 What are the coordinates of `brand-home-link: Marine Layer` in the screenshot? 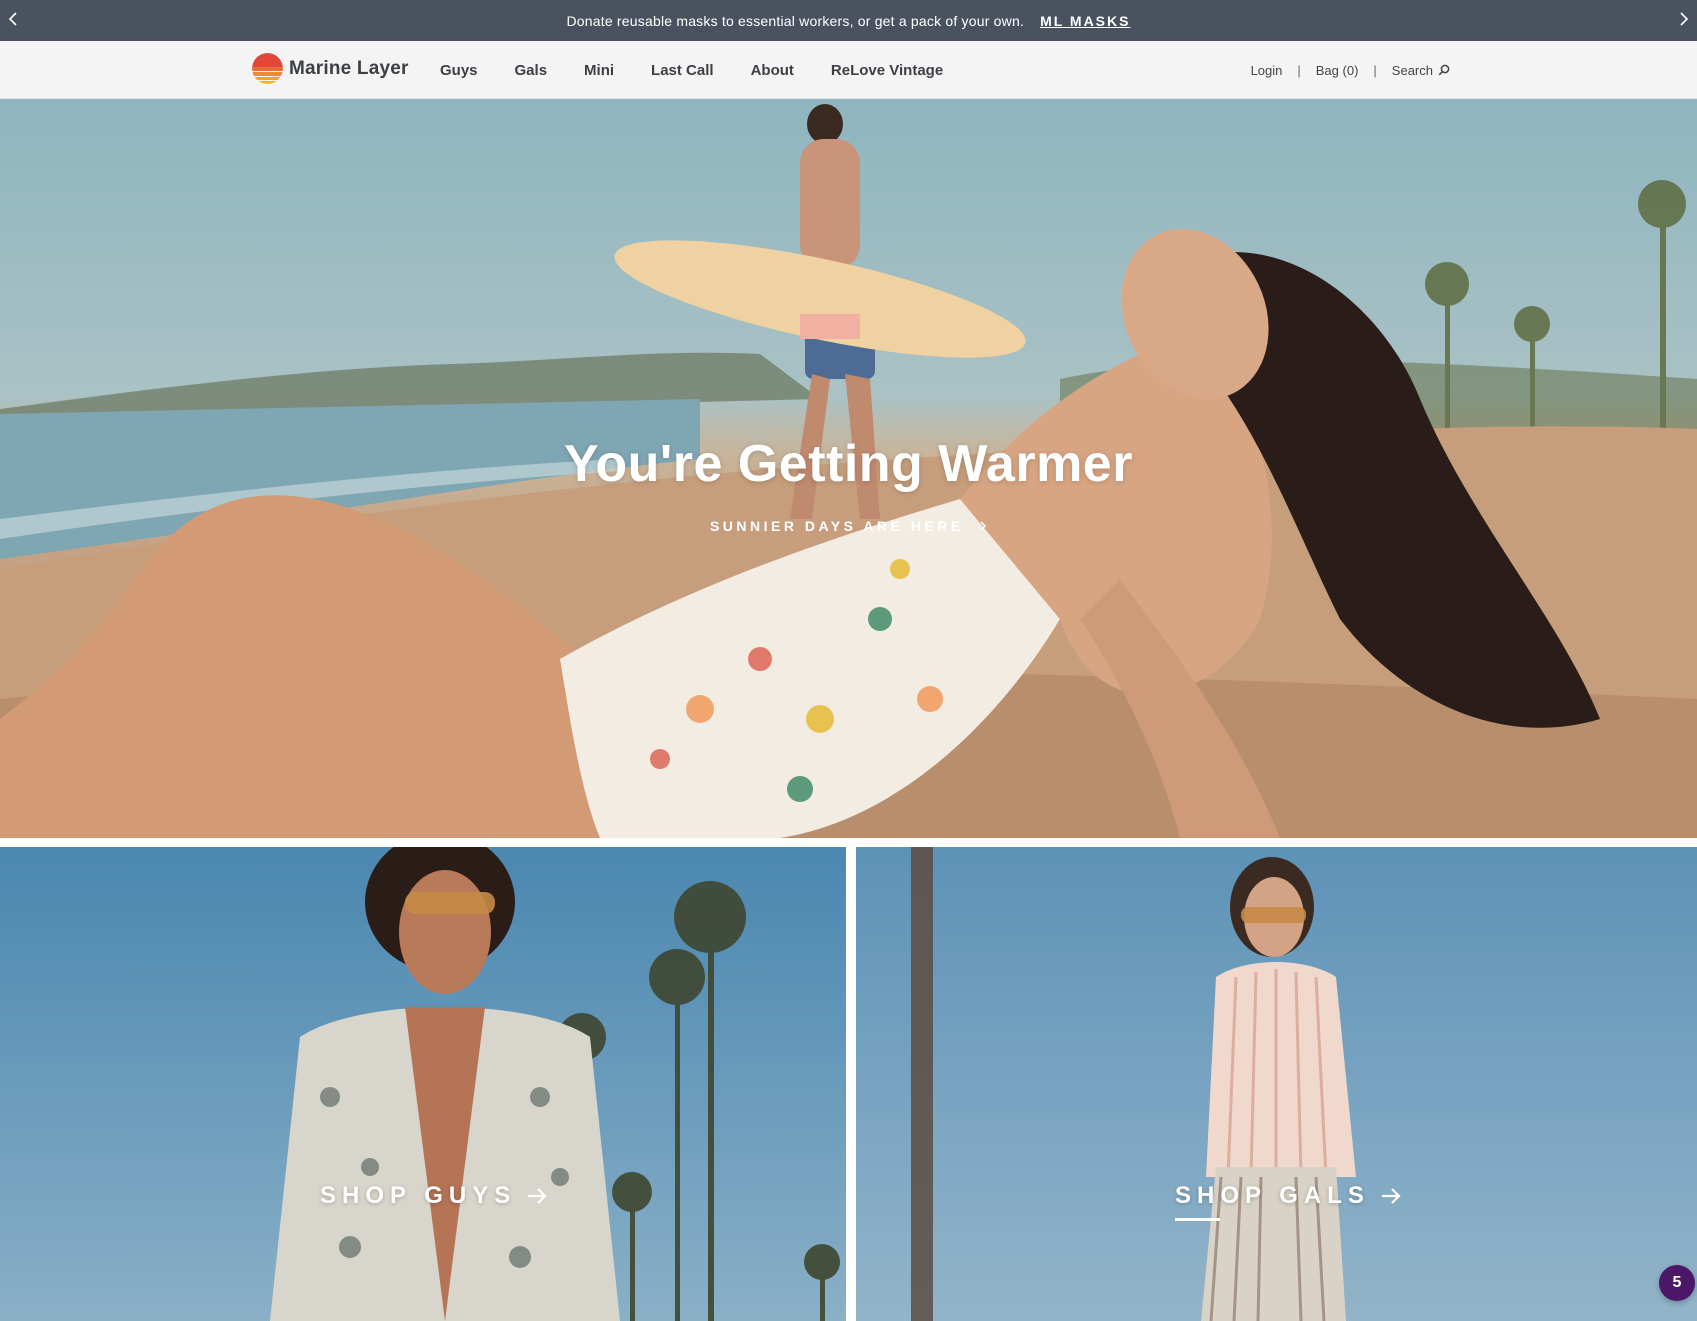 It's located at (330, 68).